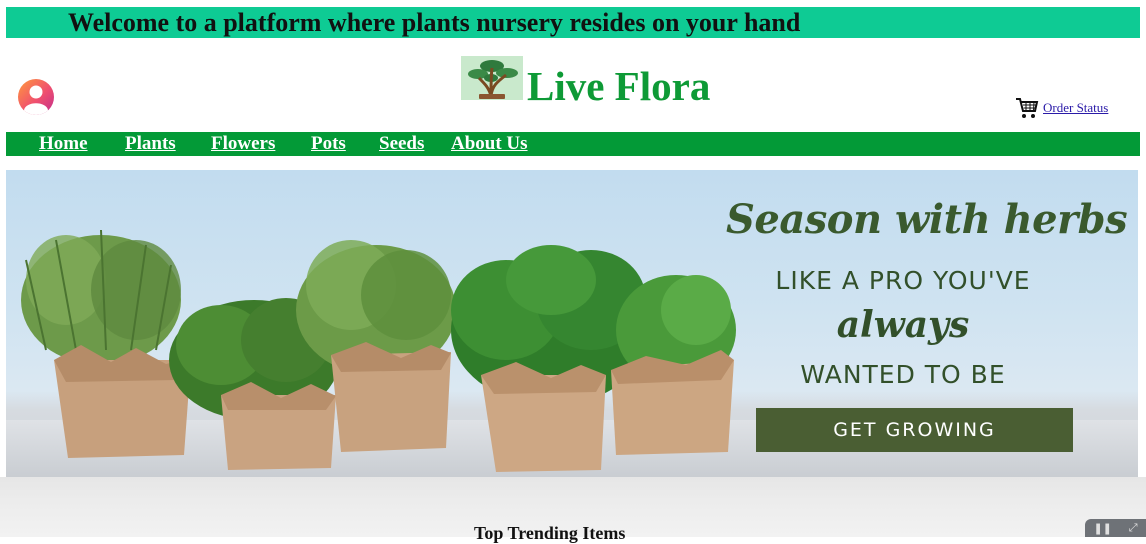 This screenshot has height=544, width=1146. What do you see at coordinates (1075, 108) in the screenshot?
I see `order-status-label: Order Status` at bounding box center [1075, 108].